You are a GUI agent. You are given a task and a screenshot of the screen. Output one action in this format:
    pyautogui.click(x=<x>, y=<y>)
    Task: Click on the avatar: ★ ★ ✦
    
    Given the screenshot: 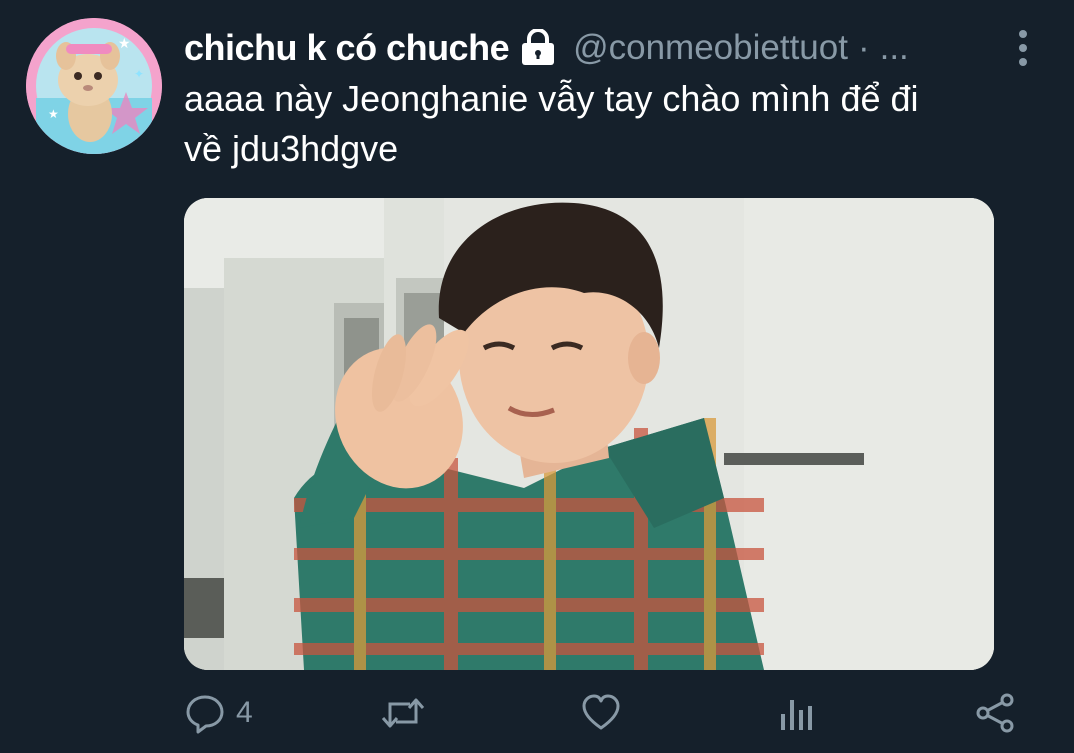 What is the action you would take?
    pyautogui.click(x=94, y=86)
    